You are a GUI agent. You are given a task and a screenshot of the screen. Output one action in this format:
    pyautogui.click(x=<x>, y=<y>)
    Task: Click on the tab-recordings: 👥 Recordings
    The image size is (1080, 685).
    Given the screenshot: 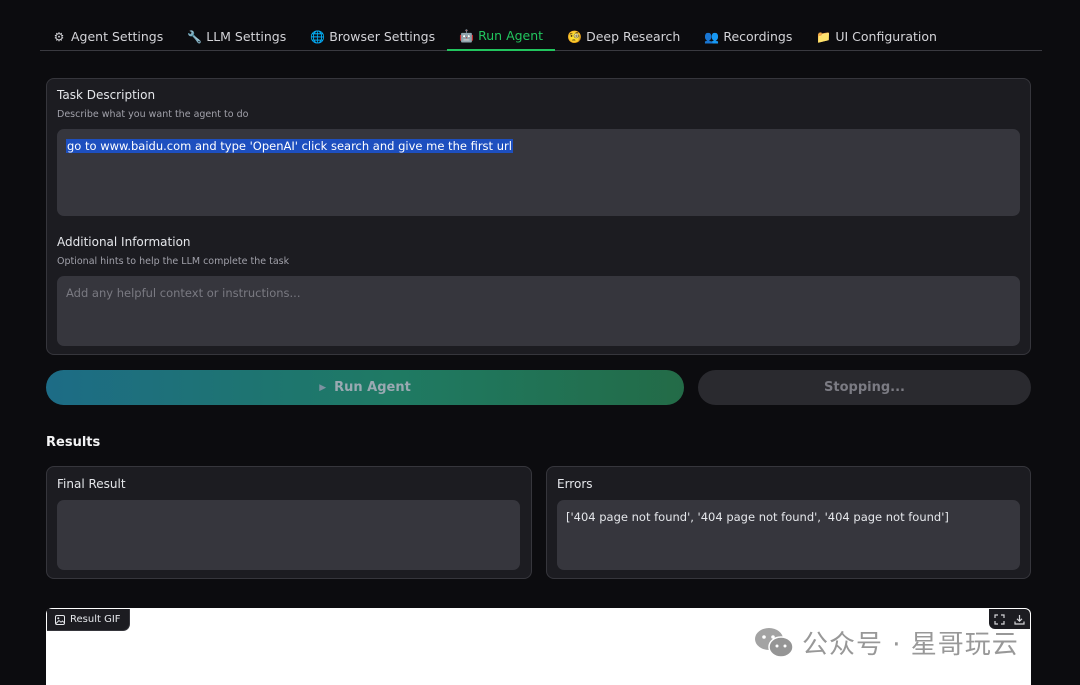 What is the action you would take?
    pyautogui.click(x=748, y=36)
    